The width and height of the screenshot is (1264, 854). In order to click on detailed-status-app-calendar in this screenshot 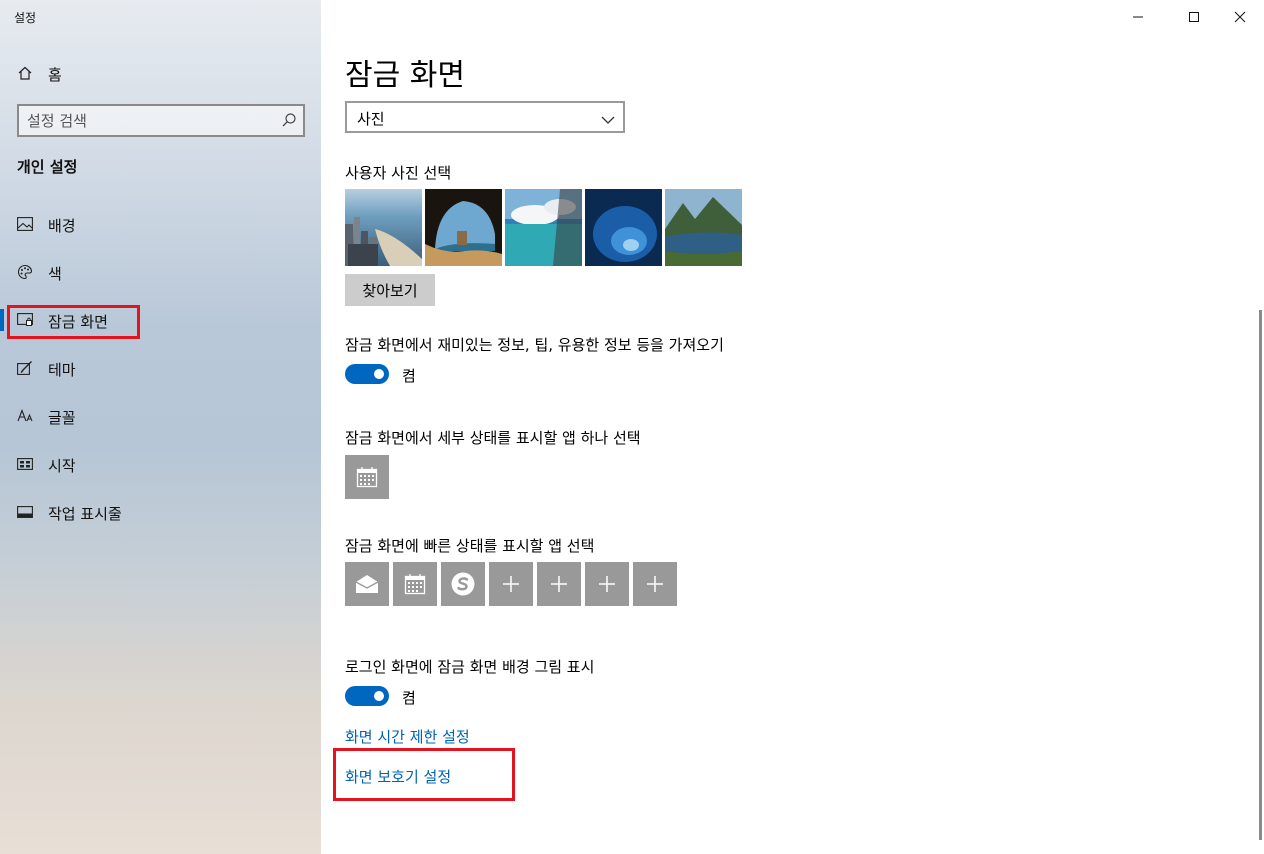, I will do `click(367, 477)`.